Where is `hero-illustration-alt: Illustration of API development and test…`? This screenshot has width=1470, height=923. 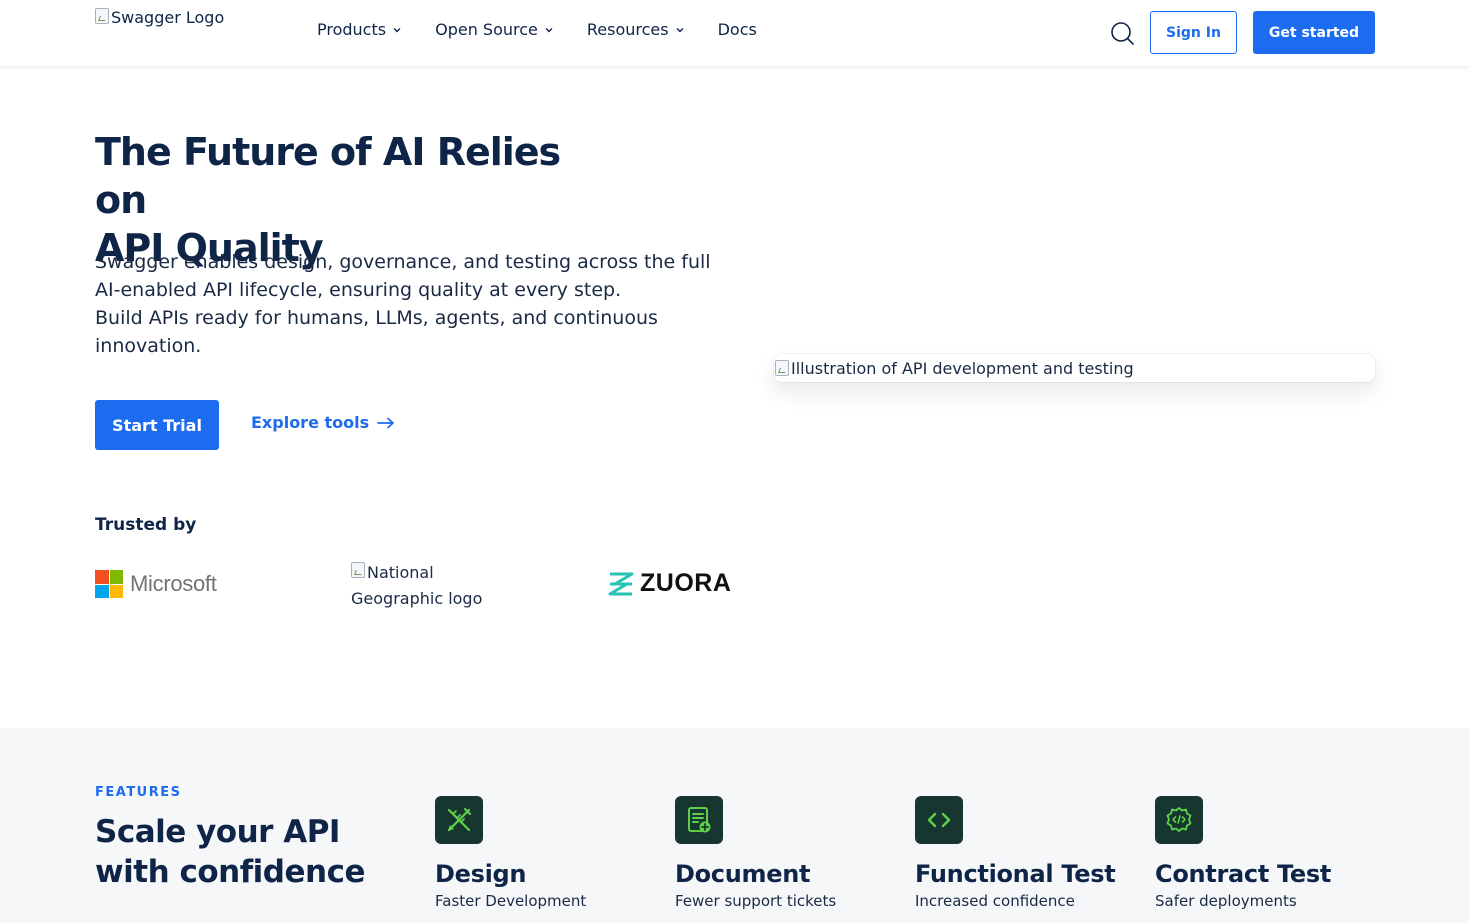
hero-illustration-alt: Illustration of API development and test… is located at coordinates (962, 368).